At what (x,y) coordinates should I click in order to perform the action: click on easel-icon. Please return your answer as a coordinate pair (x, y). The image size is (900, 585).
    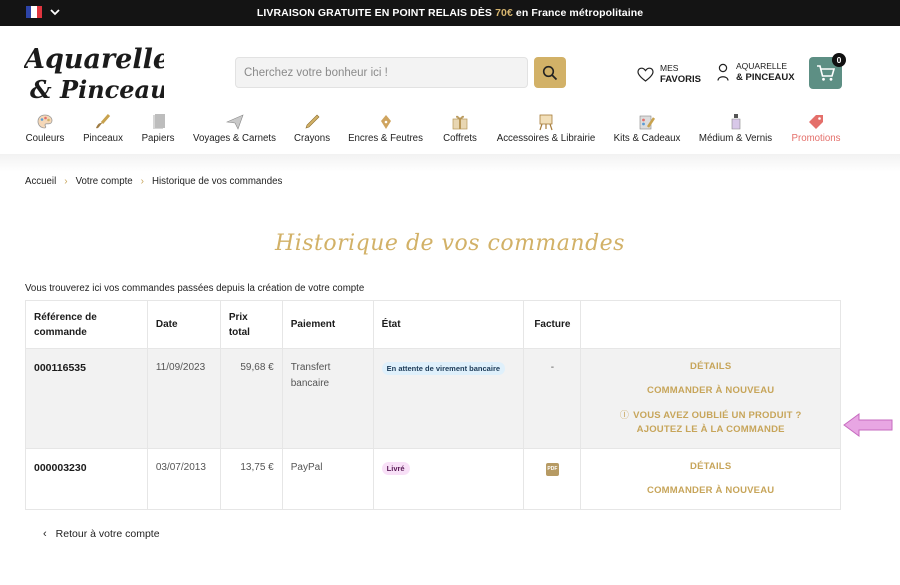
    Looking at the image, I should click on (546, 122).